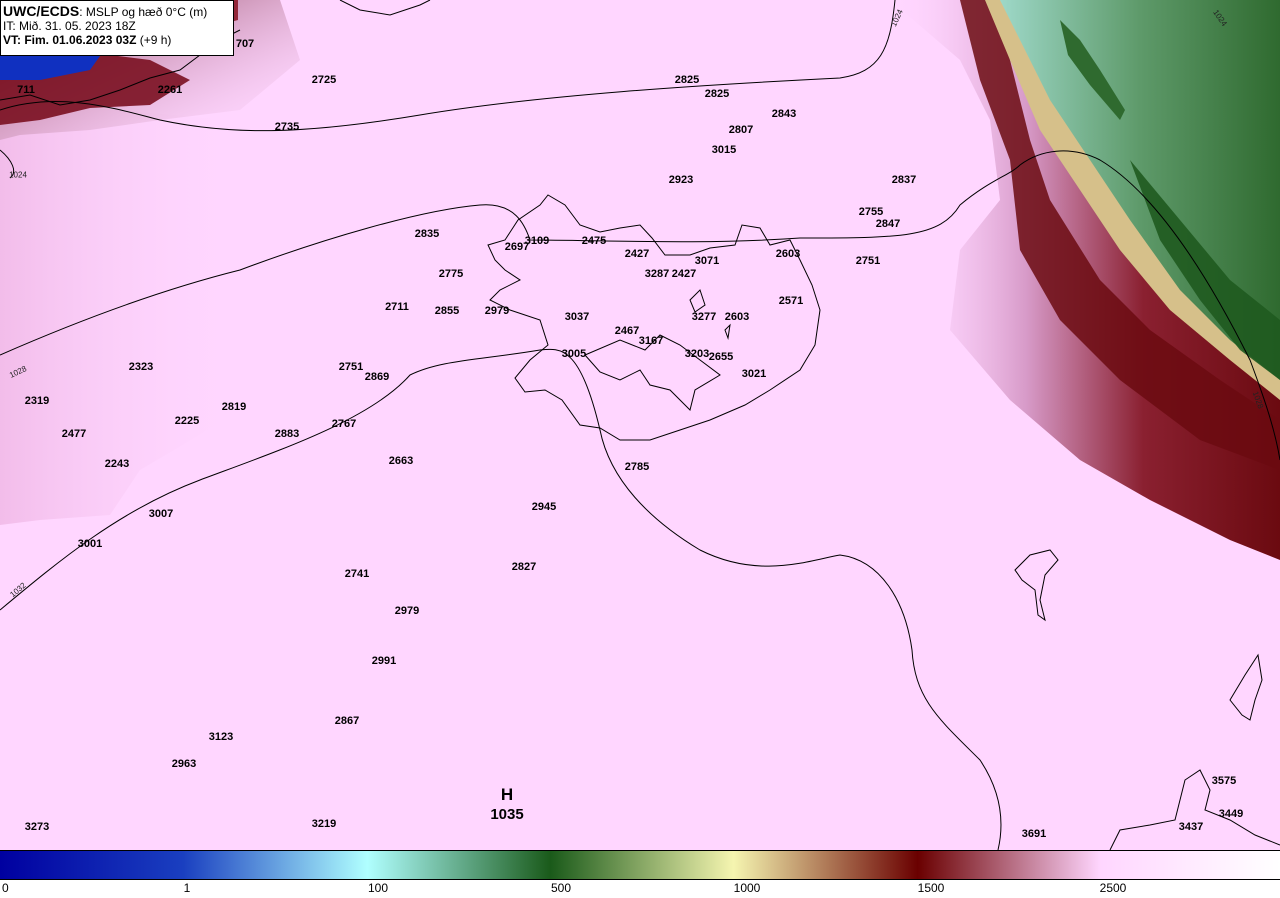 Image resolution: width=1280 pixels, height=898 pixels. Describe the element at coordinates (931, 888) in the screenshot. I see `colorbar-tick-label: 1500` at that location.